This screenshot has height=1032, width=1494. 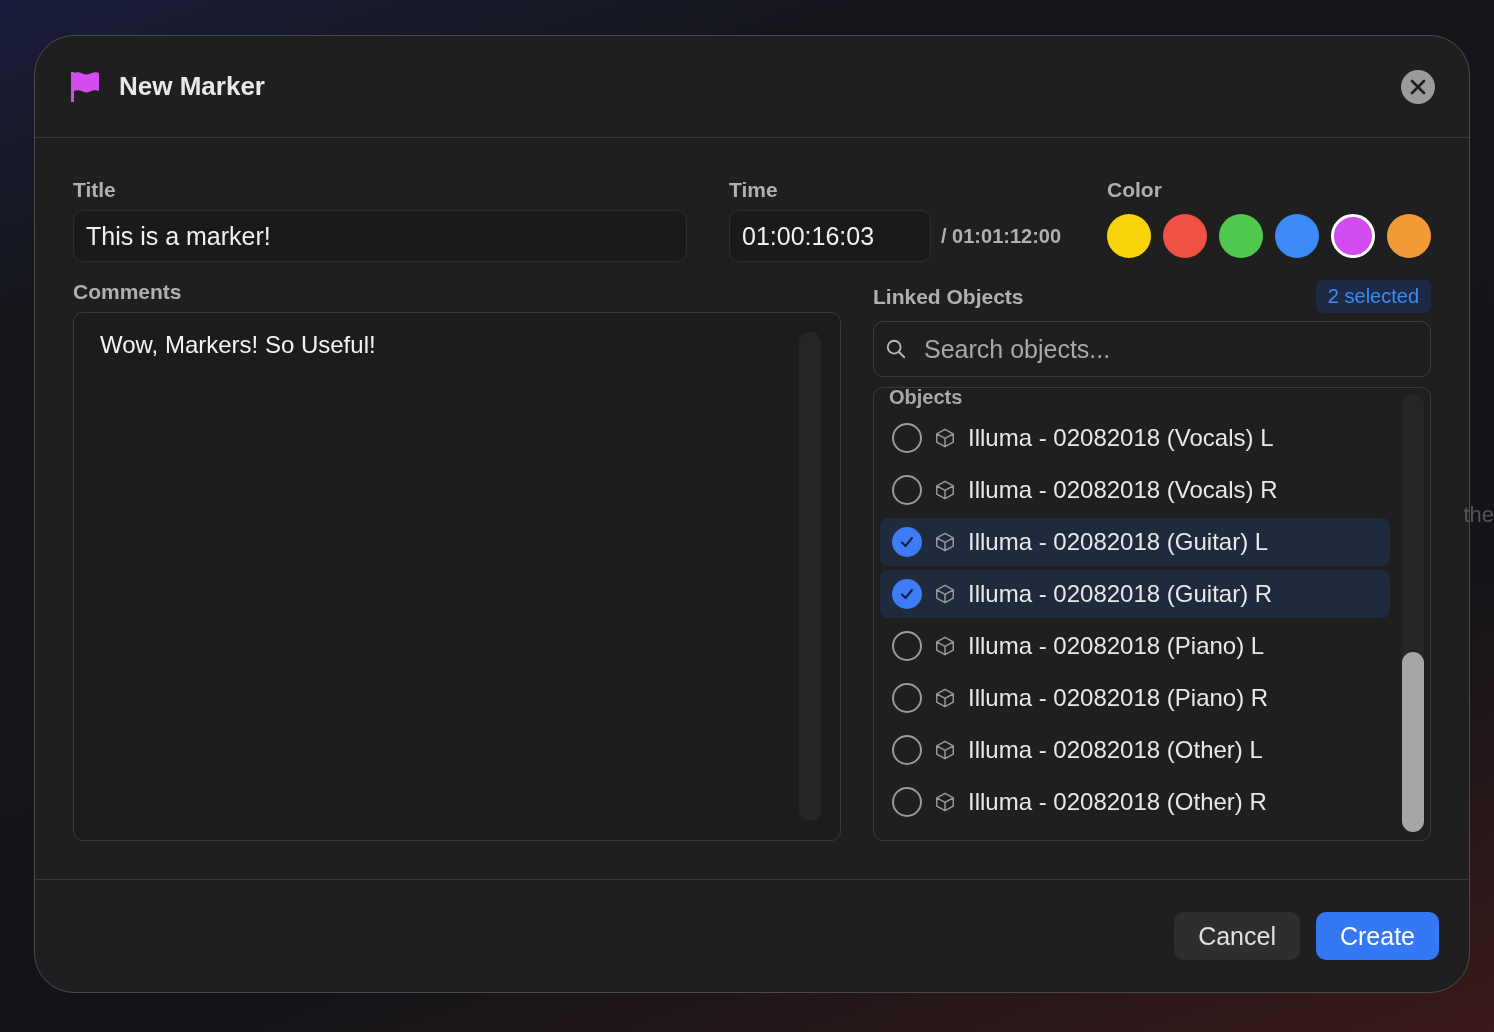 What do you see at coordinates (1116, 646) in the screenshot?
I see `object-name: Illuma - 02082018 (Piano) L` at bounding box center [1116, 646].